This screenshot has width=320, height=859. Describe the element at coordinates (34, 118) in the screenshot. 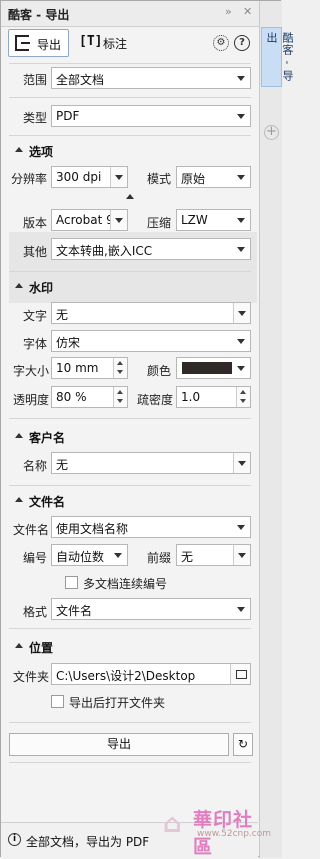

I see `type-label: 类型` at that location.